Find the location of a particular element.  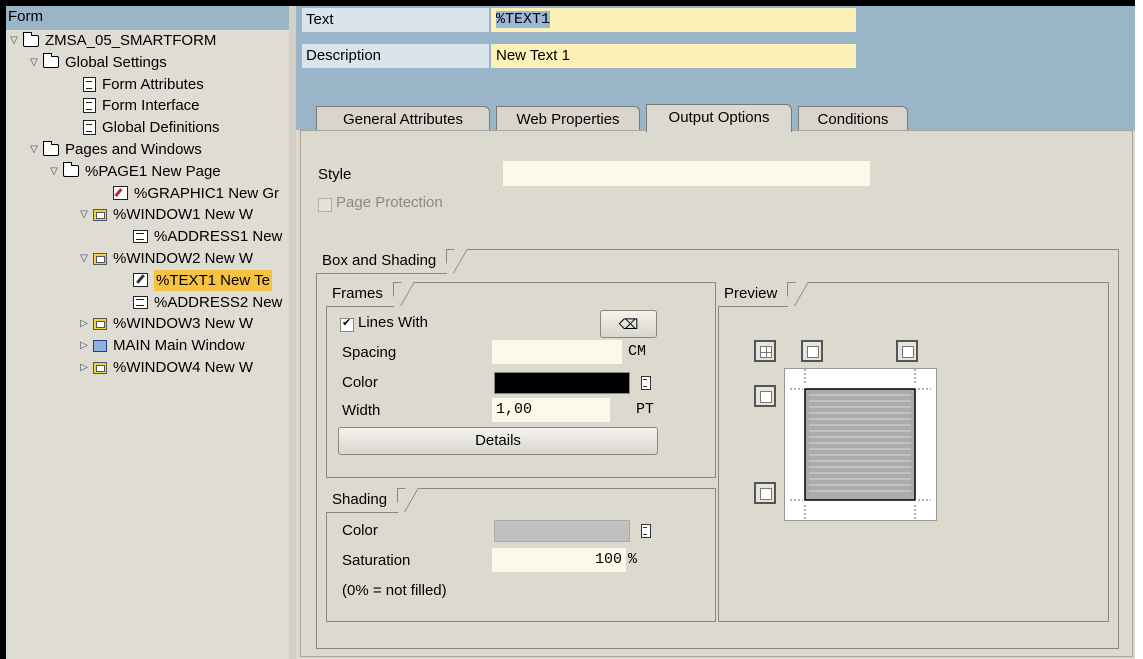

tree-node-label: %TEXT1 New Te is located at coordinates (213, 280).